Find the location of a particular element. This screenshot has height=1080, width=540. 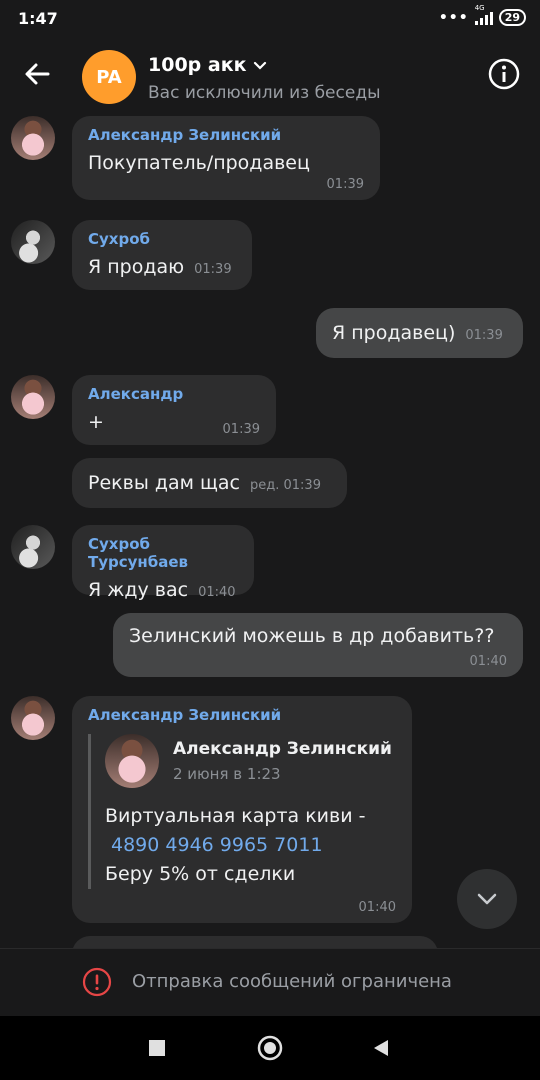

circle-icon is located at coordinates (270, 1048).